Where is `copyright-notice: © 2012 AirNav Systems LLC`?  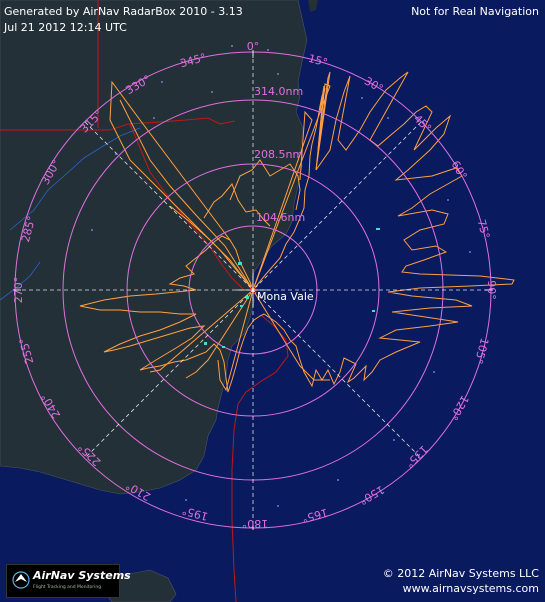 copyright-notice: © 2012 AirNav Systems LLC is located at coordinates (460, 573).